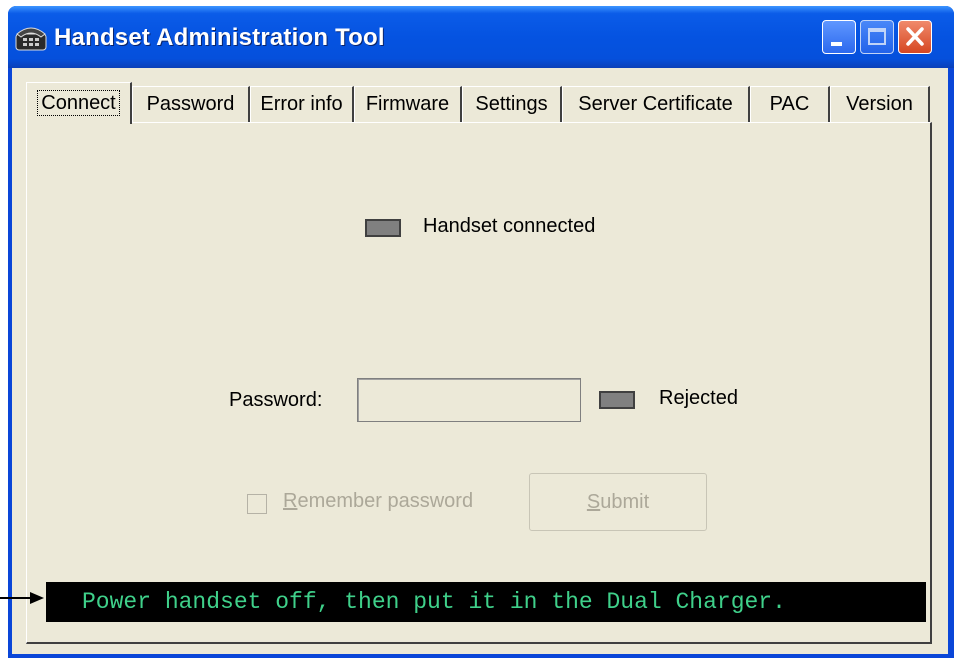 This screenshot has width=956, height=660. I want to click on tab-firmware-label: Firmware, so click(407, 104).